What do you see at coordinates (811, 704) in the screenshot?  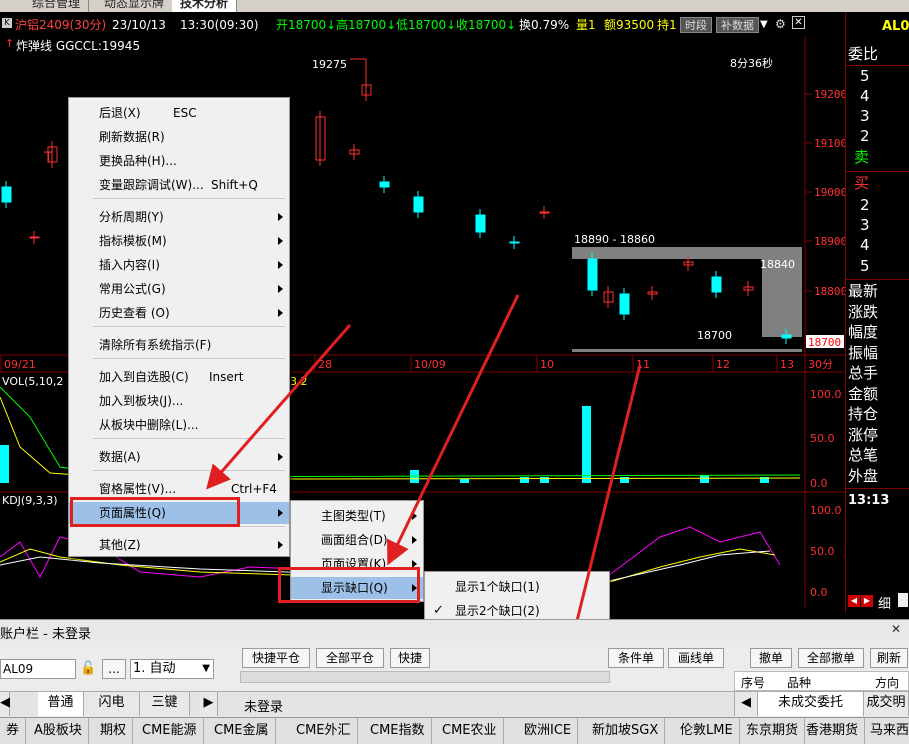 I see `tab-pending-orders: 未成交委托` at bounding box center [811, 704].